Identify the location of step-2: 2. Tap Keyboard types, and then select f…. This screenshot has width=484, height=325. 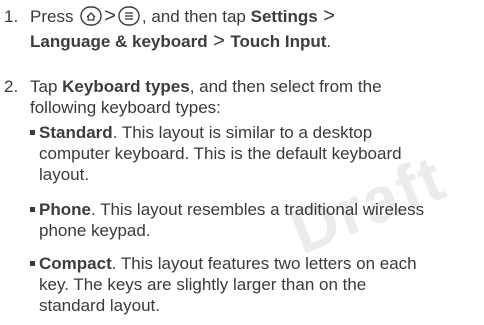
(242, 97).